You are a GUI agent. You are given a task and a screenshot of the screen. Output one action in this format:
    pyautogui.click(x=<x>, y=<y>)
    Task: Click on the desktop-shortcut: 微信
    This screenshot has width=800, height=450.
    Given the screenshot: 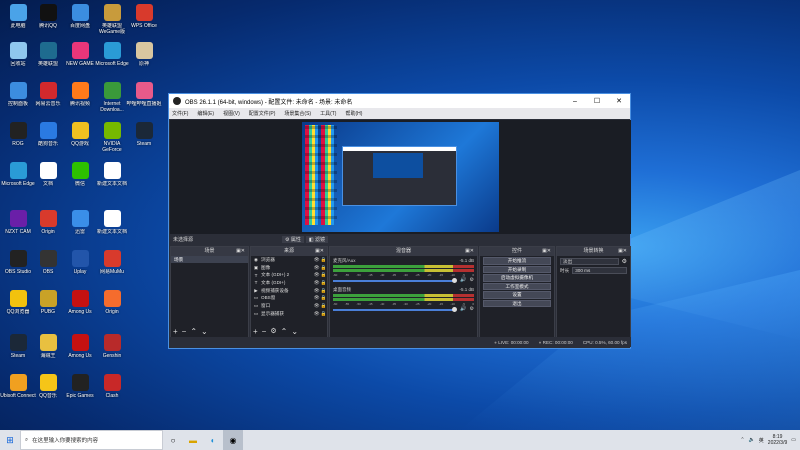 What is the action you would take?
    pyautogui.click(x=80, y=178)
    